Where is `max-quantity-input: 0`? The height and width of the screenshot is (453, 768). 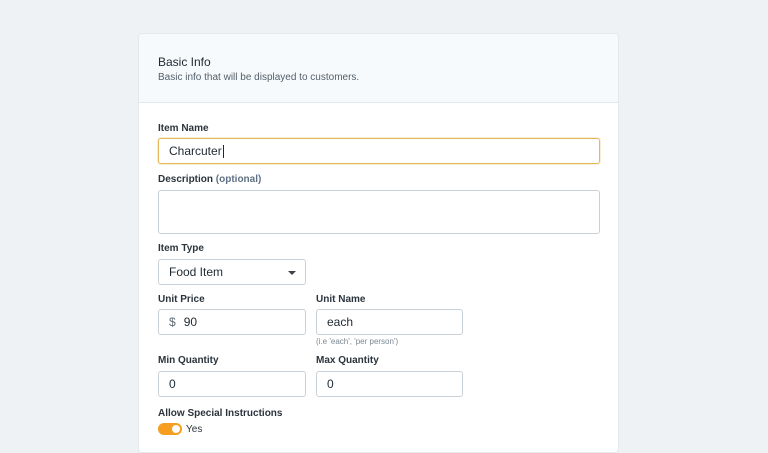 max-quantity-input: 0 is located at coordinates (389, 384).